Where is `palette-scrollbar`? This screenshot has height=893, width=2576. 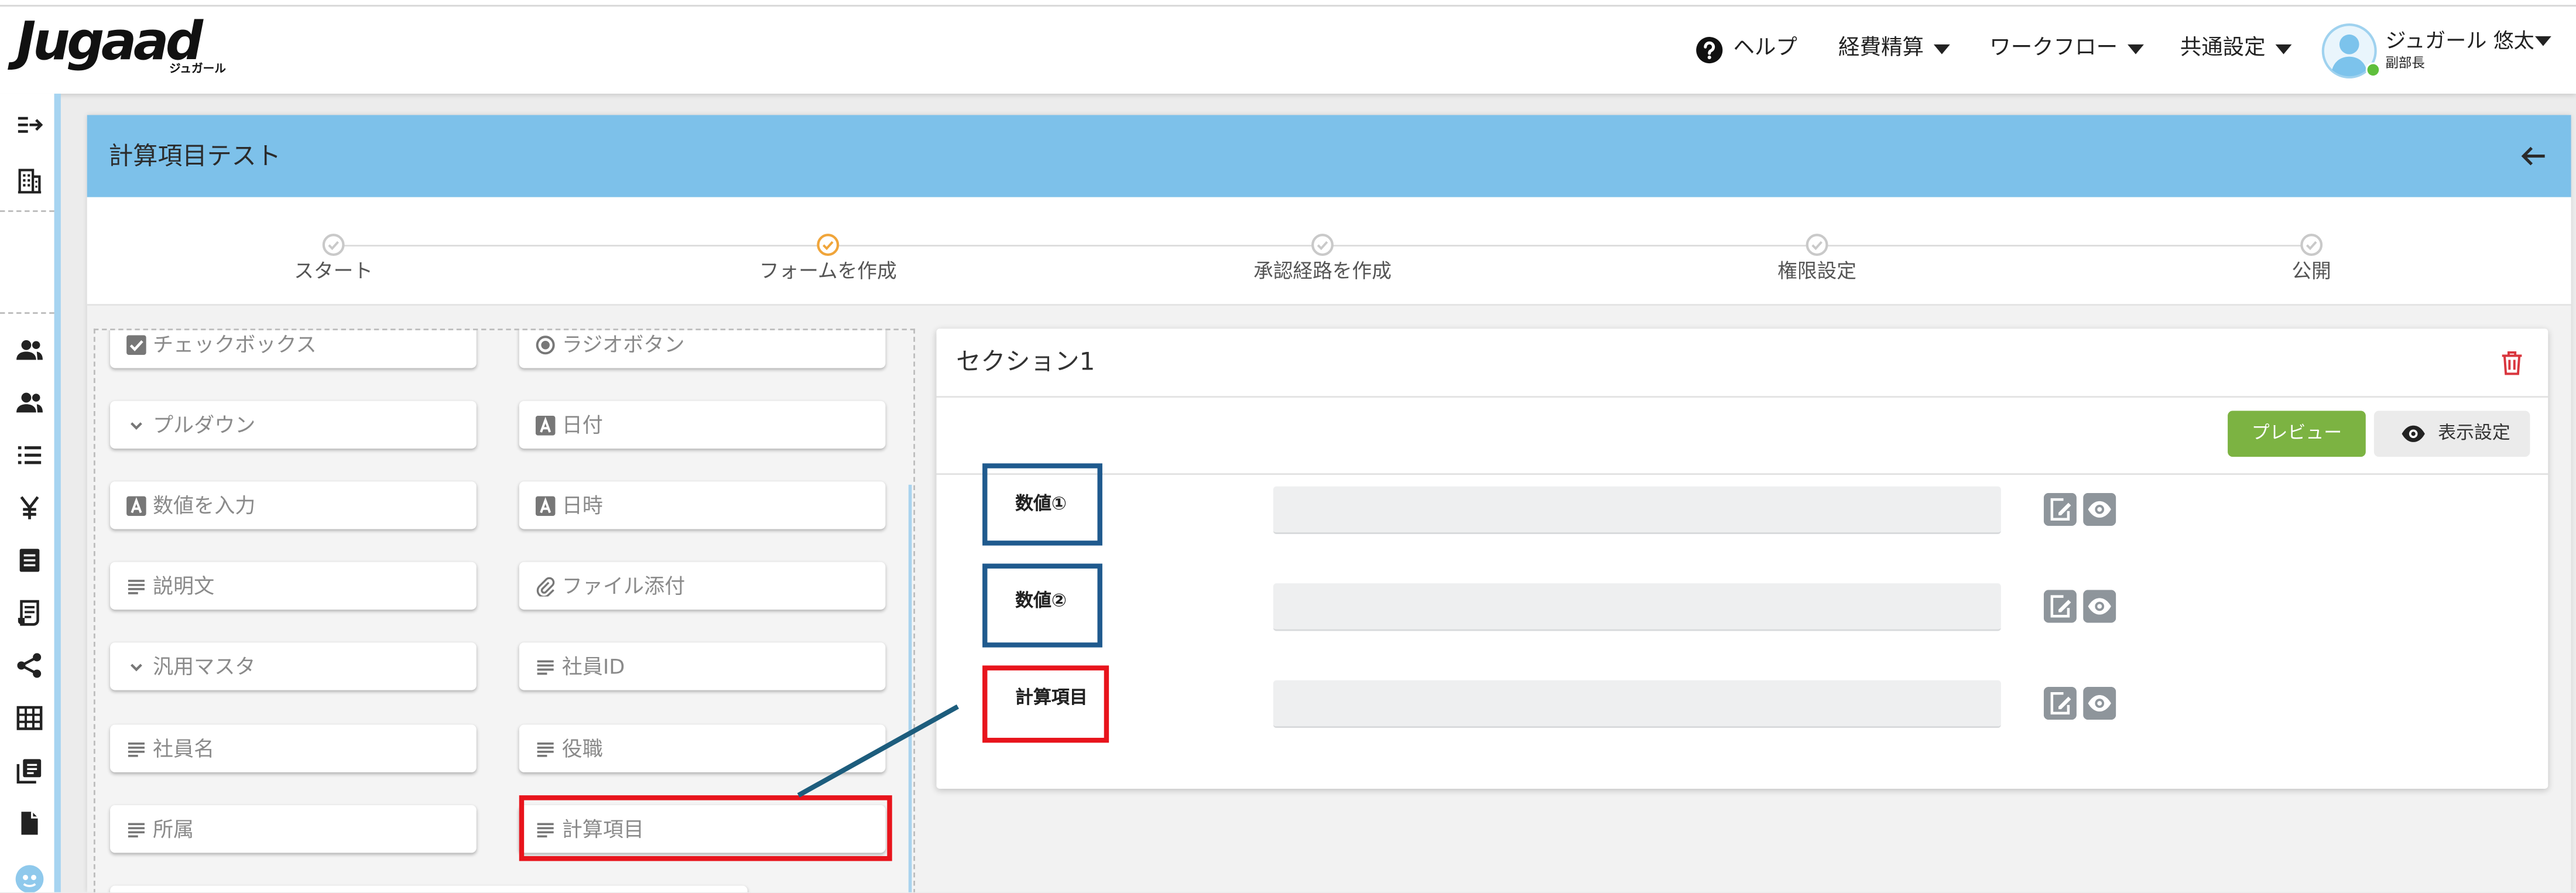
palette-scrollbar is located at coordinates (910, 688).